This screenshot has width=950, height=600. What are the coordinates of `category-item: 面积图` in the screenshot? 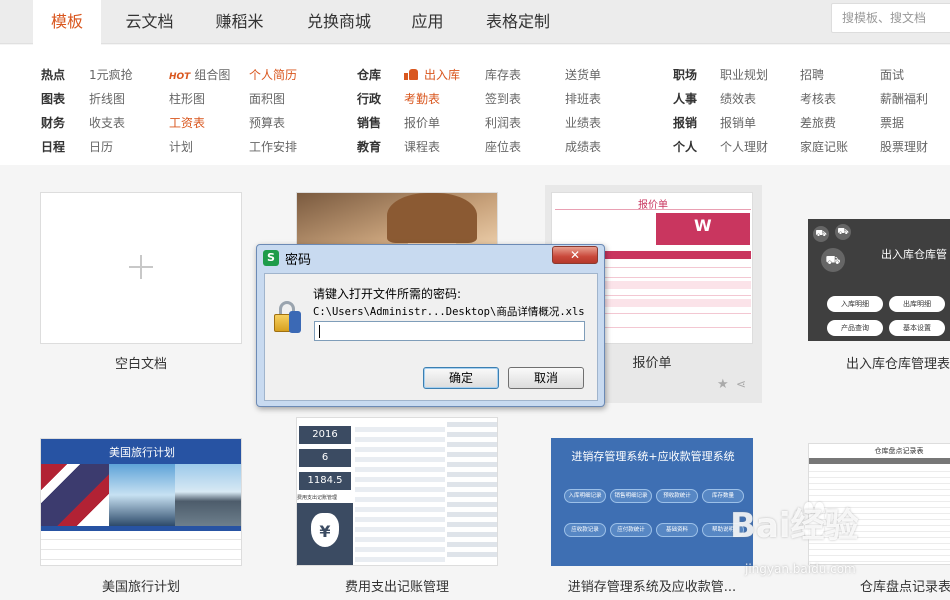 It's located at (267, 99).